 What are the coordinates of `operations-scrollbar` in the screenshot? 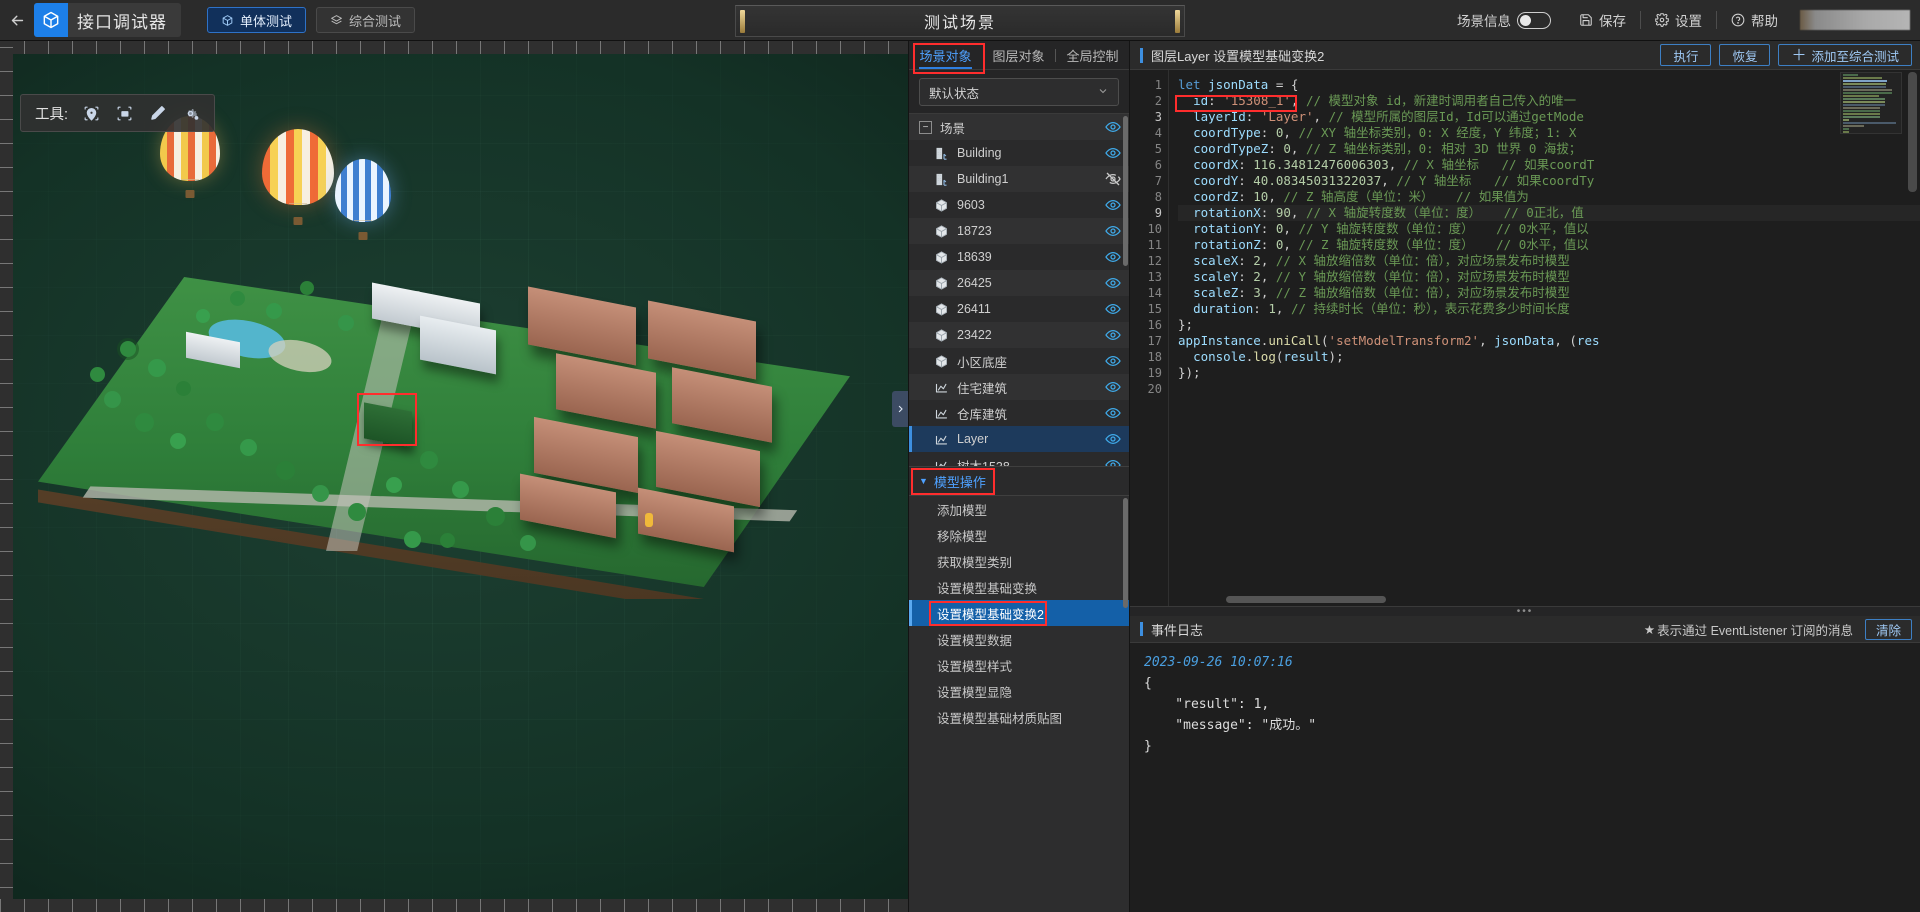 It's located at (1125, 553).